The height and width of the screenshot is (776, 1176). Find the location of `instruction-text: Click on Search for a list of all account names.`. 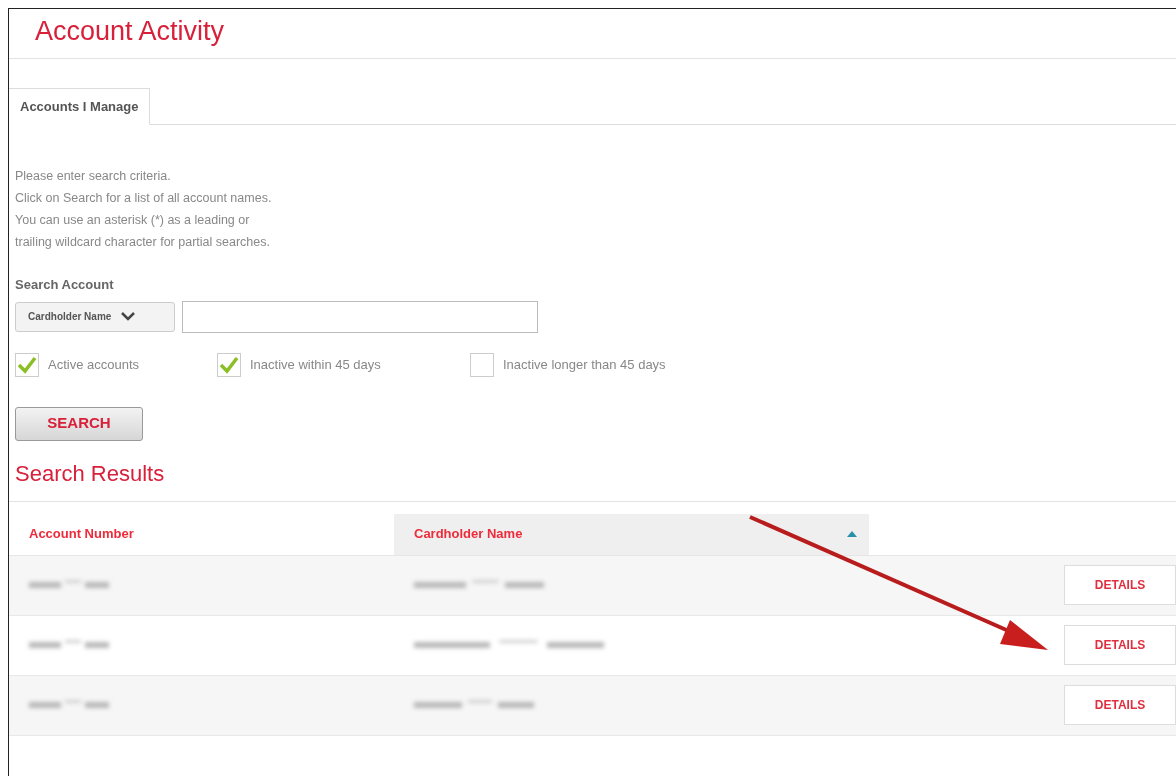

instruction-text: Click on Search for a list of all account names. is located at coordinates (144, 198).